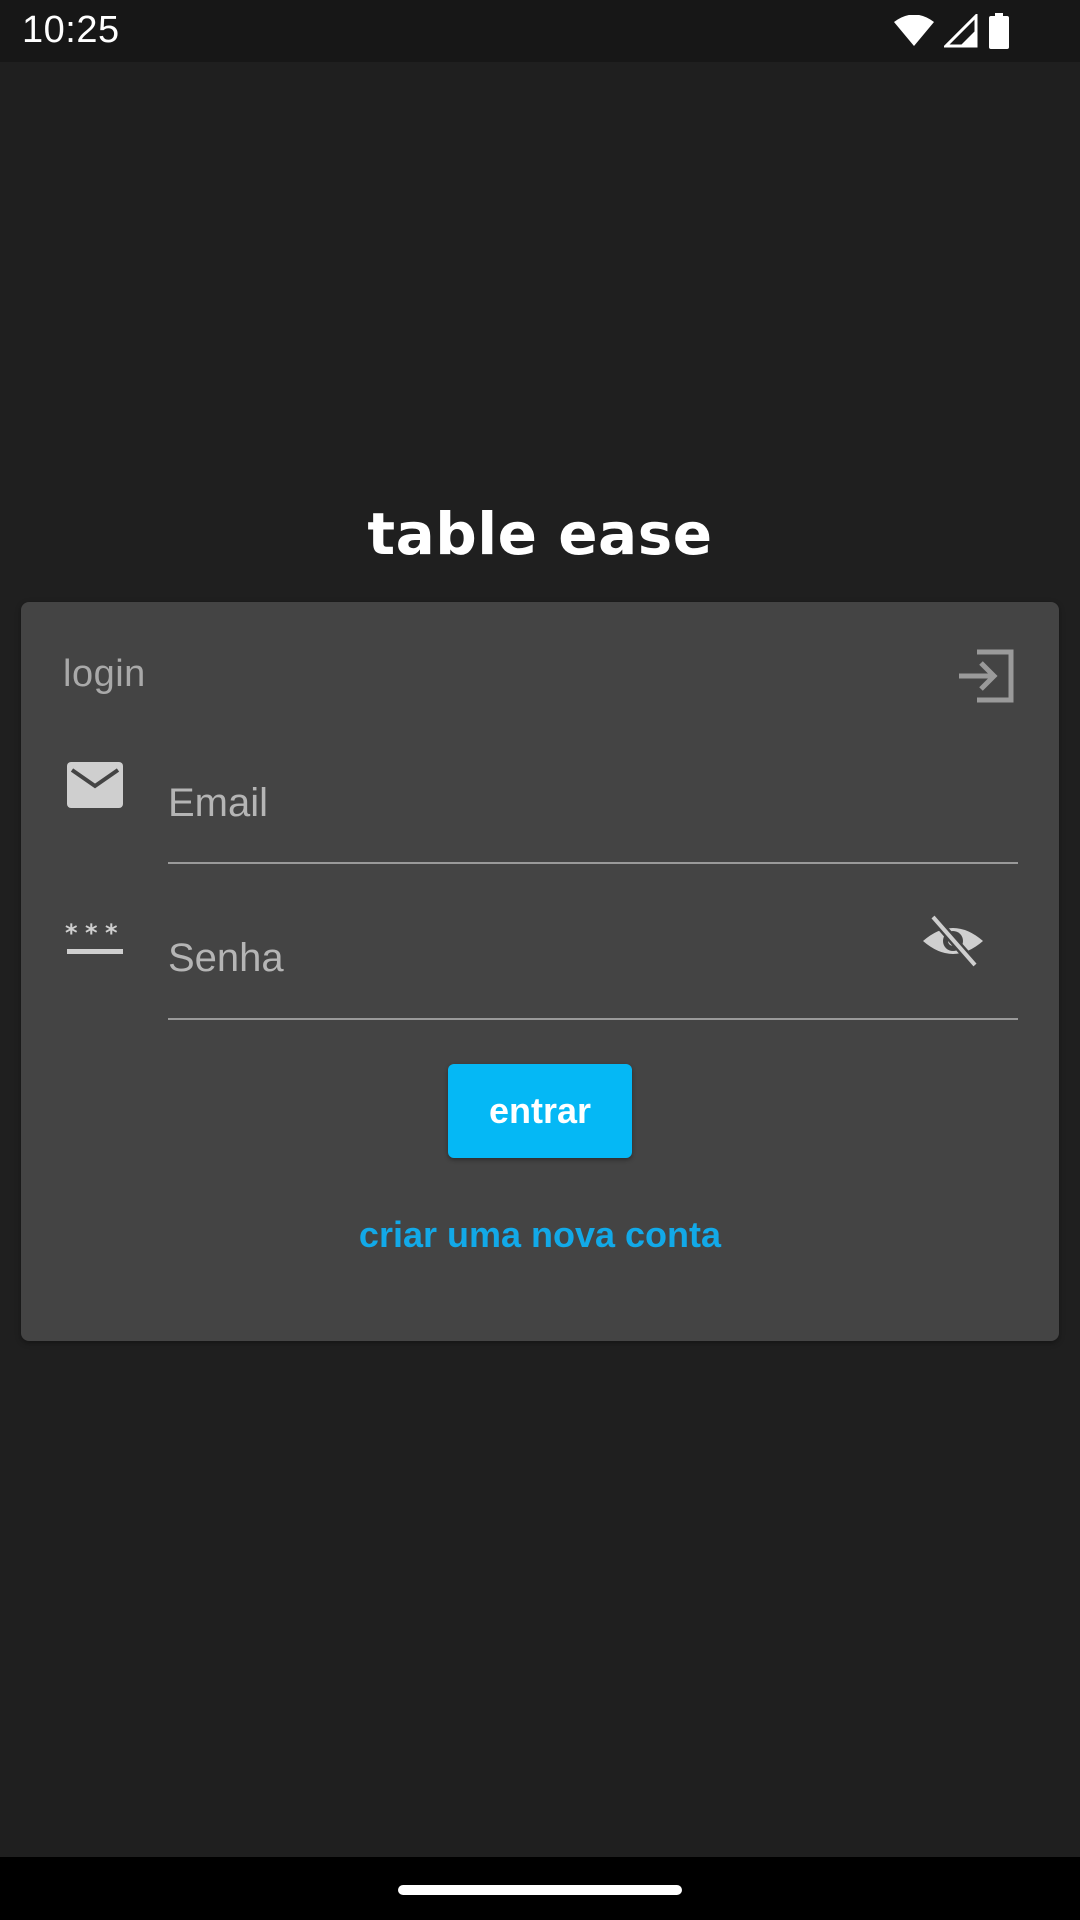 Image resolution: width=1080 pixels, height=1920 pixels. Describe the element at coordinates (593, 804) in the screenshot. I see `email-field` at that location.